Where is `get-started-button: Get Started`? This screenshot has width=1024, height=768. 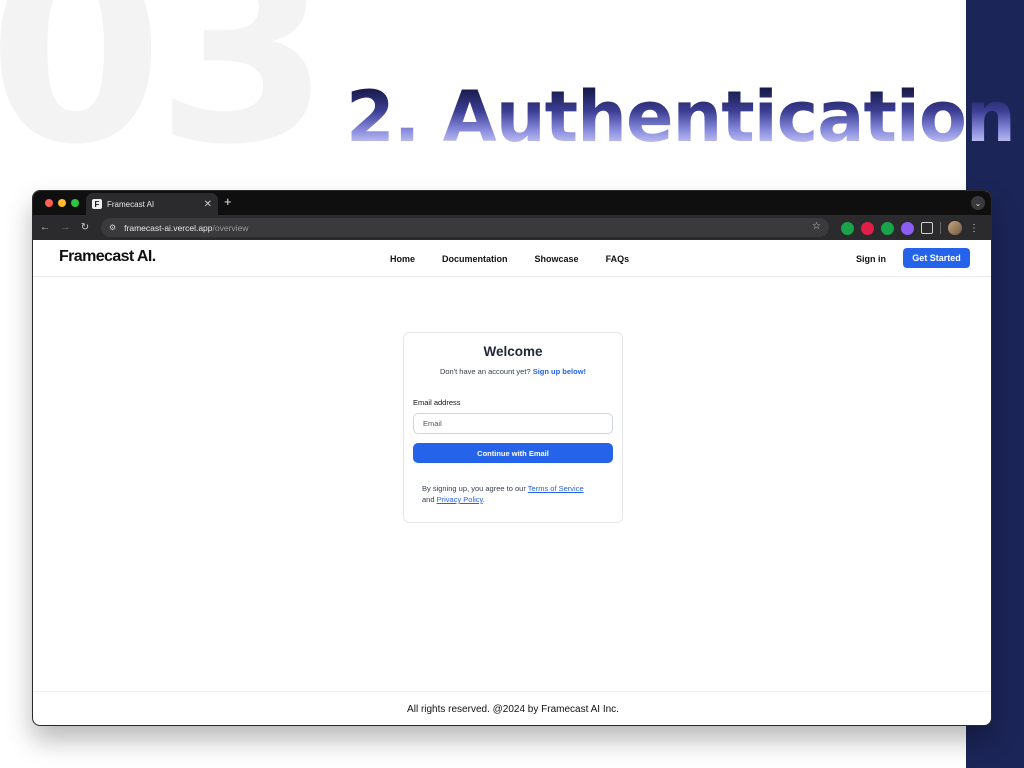
get-started-button: Get Started is located at coordinates (936, 258).